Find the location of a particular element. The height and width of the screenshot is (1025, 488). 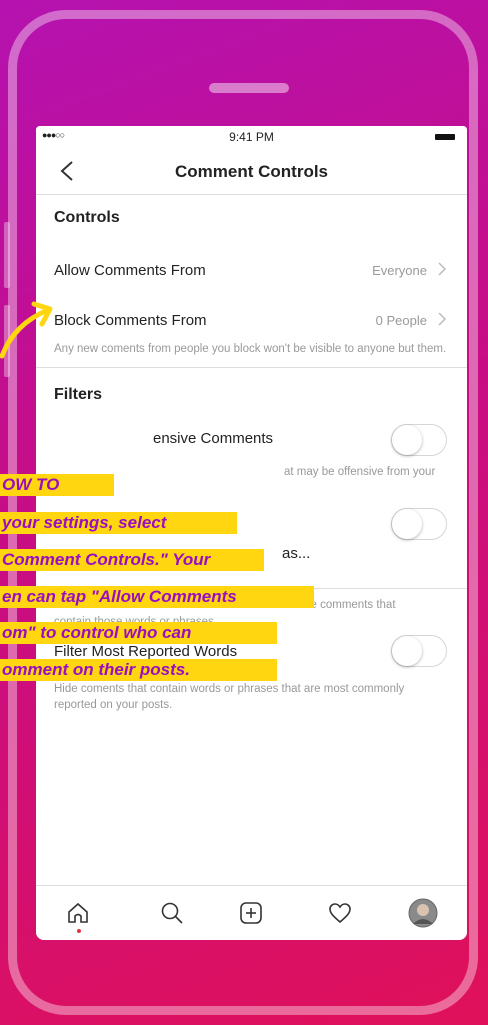

overlay-line-4: en can tap "Allow Comments is located at coordinates (157, 597).